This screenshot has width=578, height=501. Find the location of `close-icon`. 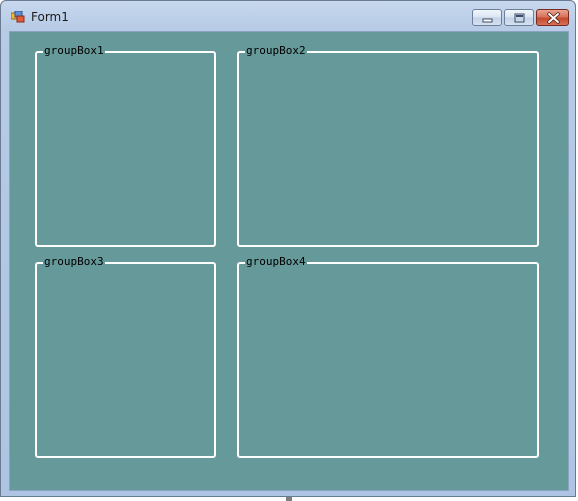

close-icon is located at coordinates (553, 18).